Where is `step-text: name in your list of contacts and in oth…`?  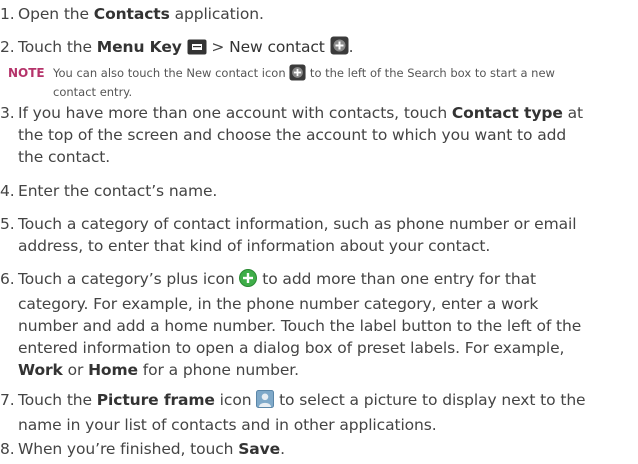
step-text: name in your list of contacts and in oth… is located at coordinates (227, 425).